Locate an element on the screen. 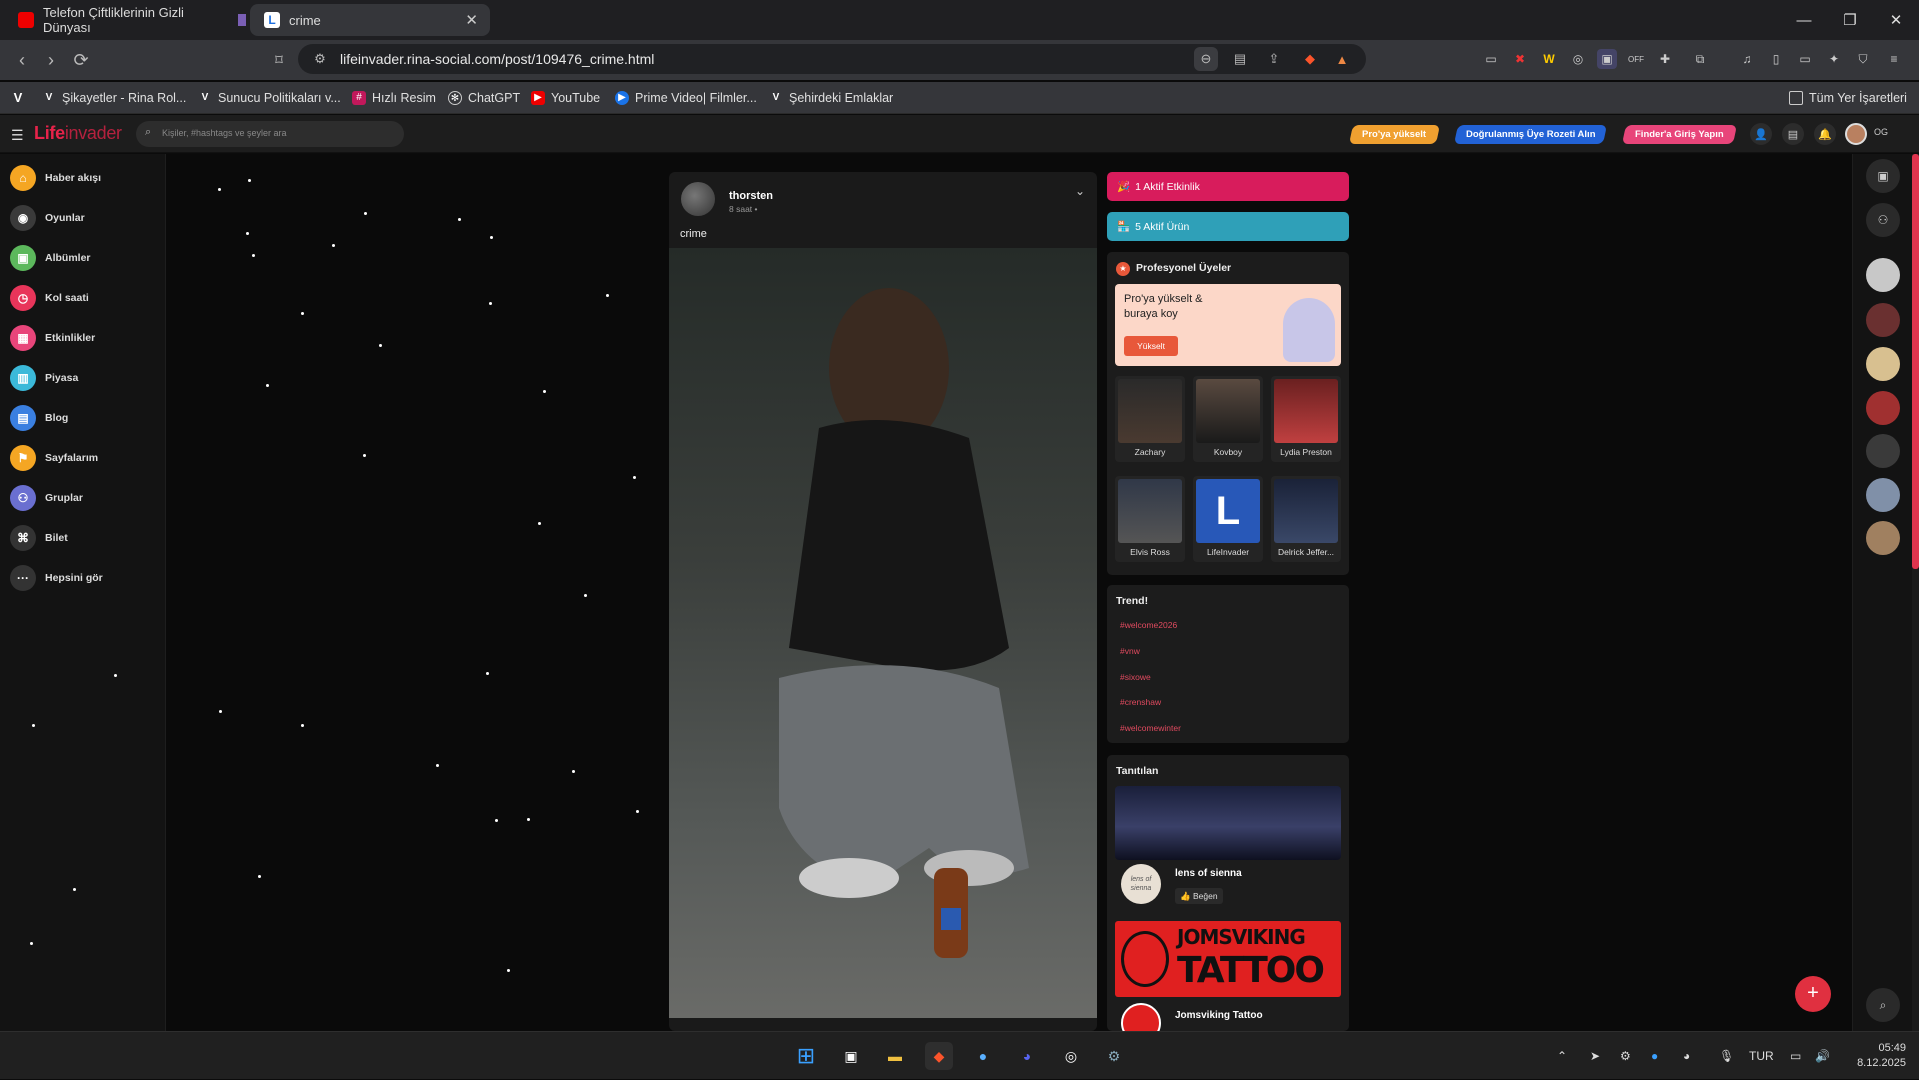 This screenshot has height=1080, width=1919. active-events-bar: 🎉 1 Aktif Etkinlik is located at coordinates (1228, 186).